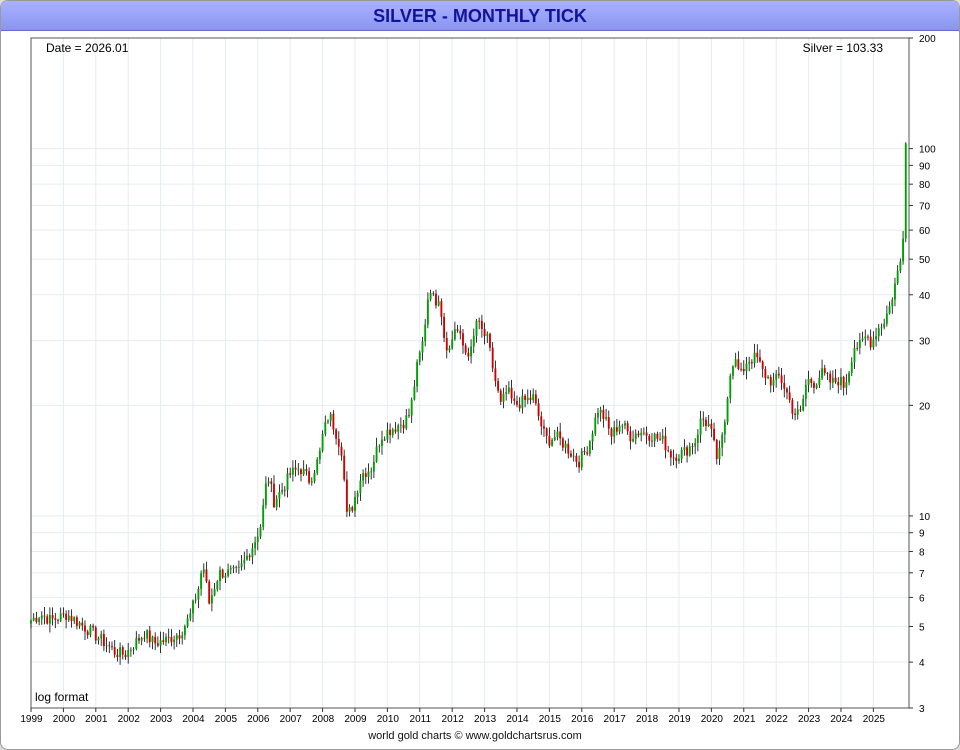 This screenshot has width=960, height=750. What do you see at coordinates (925, 260) in the screenshot?
I see `y-tick-label: 50` at bounding box center [925, 260].